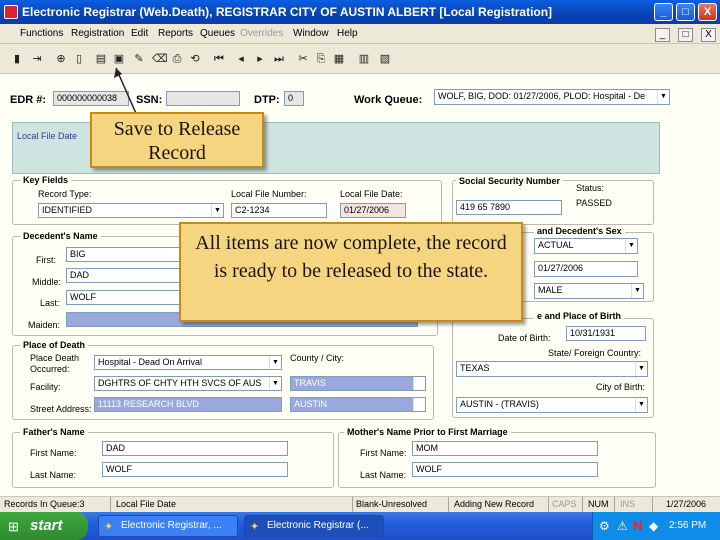 This screenshot has width=720, height=540. I want to click on open-icon: ▤, so click(101, 59).